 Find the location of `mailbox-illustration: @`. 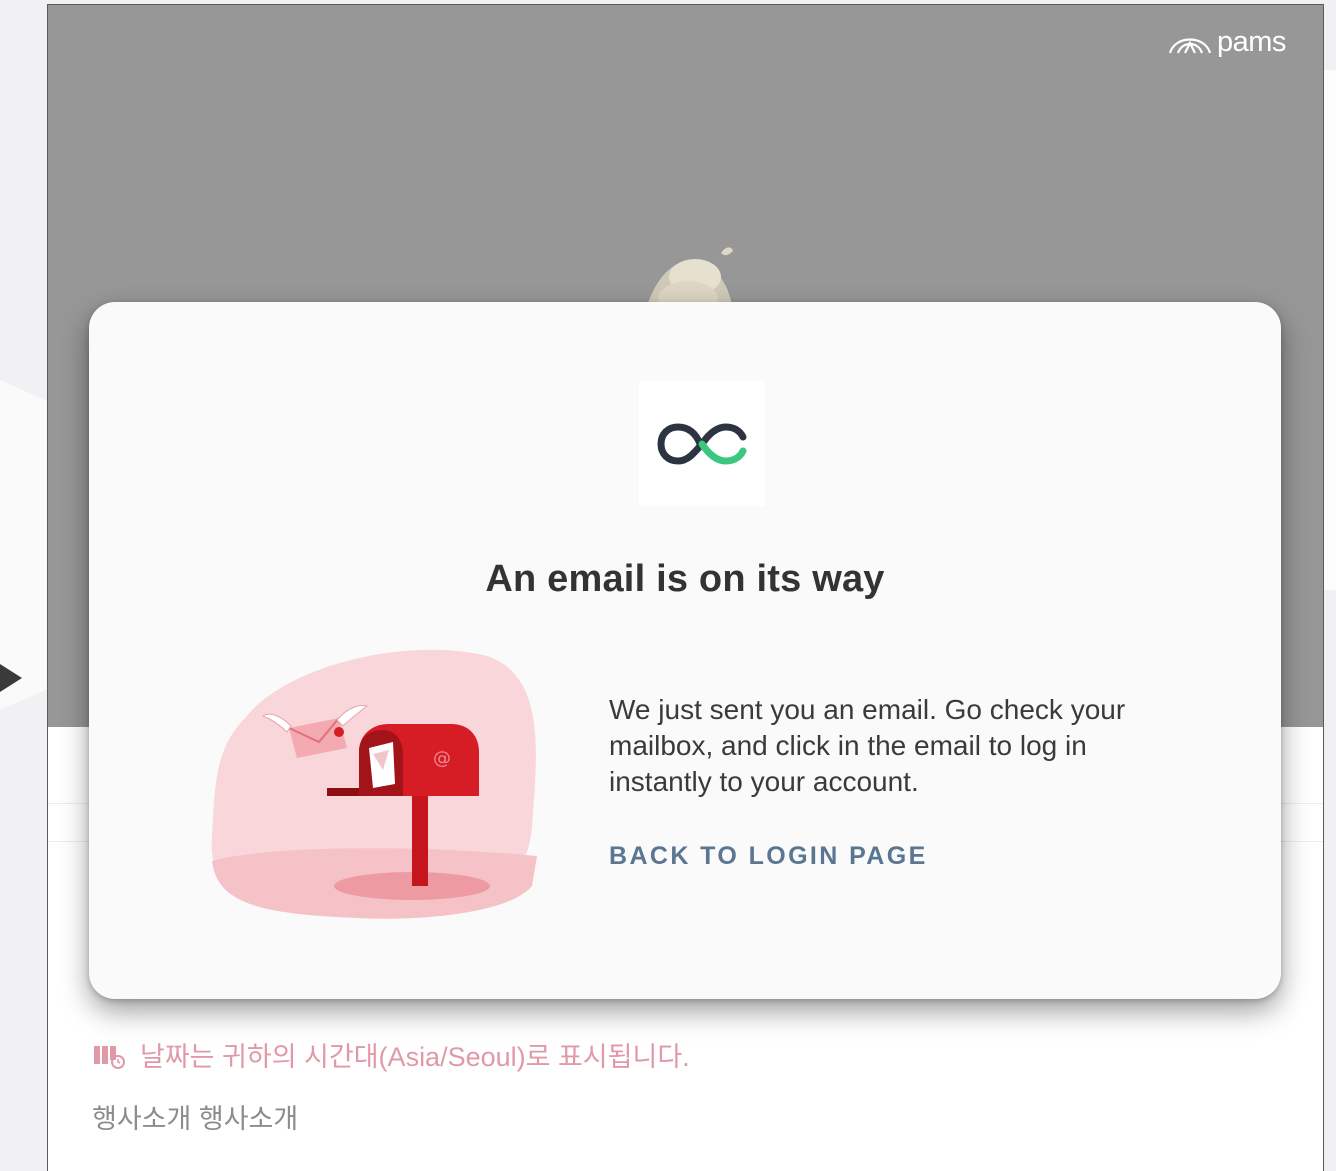

mailbox-illustration: @ is located at coordinates (374, 784).